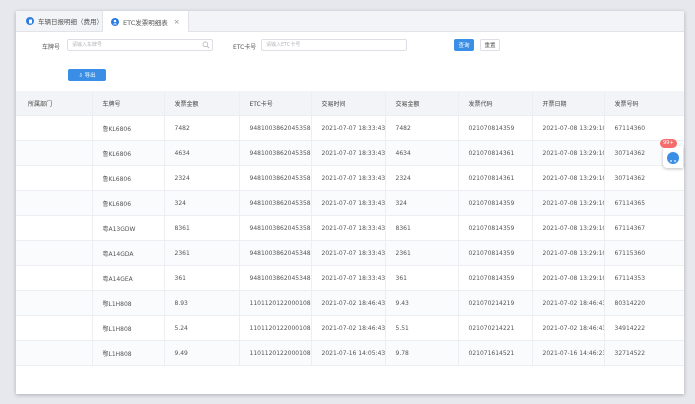  I want to click on cell-invoice-amount: 4634, so click(202, 153).